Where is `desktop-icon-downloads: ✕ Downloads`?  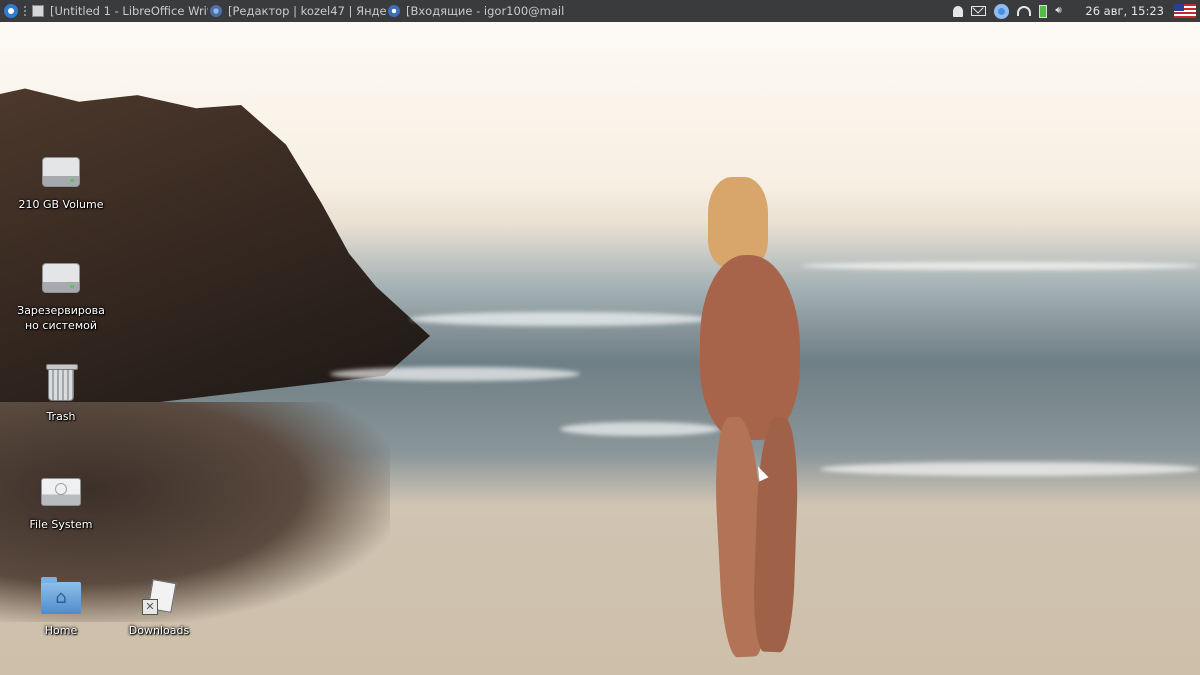 desktop-icon-downloads: ✕ Downloads is located at coordinates (159, 608).